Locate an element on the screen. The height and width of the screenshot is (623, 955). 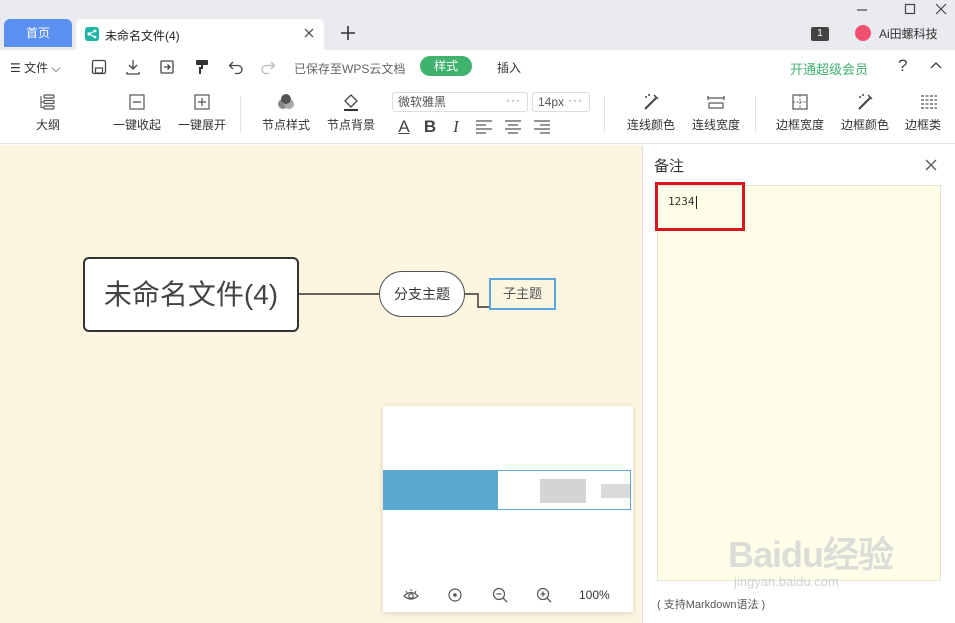
new-tab-icon is located at coordinates (348, 33).